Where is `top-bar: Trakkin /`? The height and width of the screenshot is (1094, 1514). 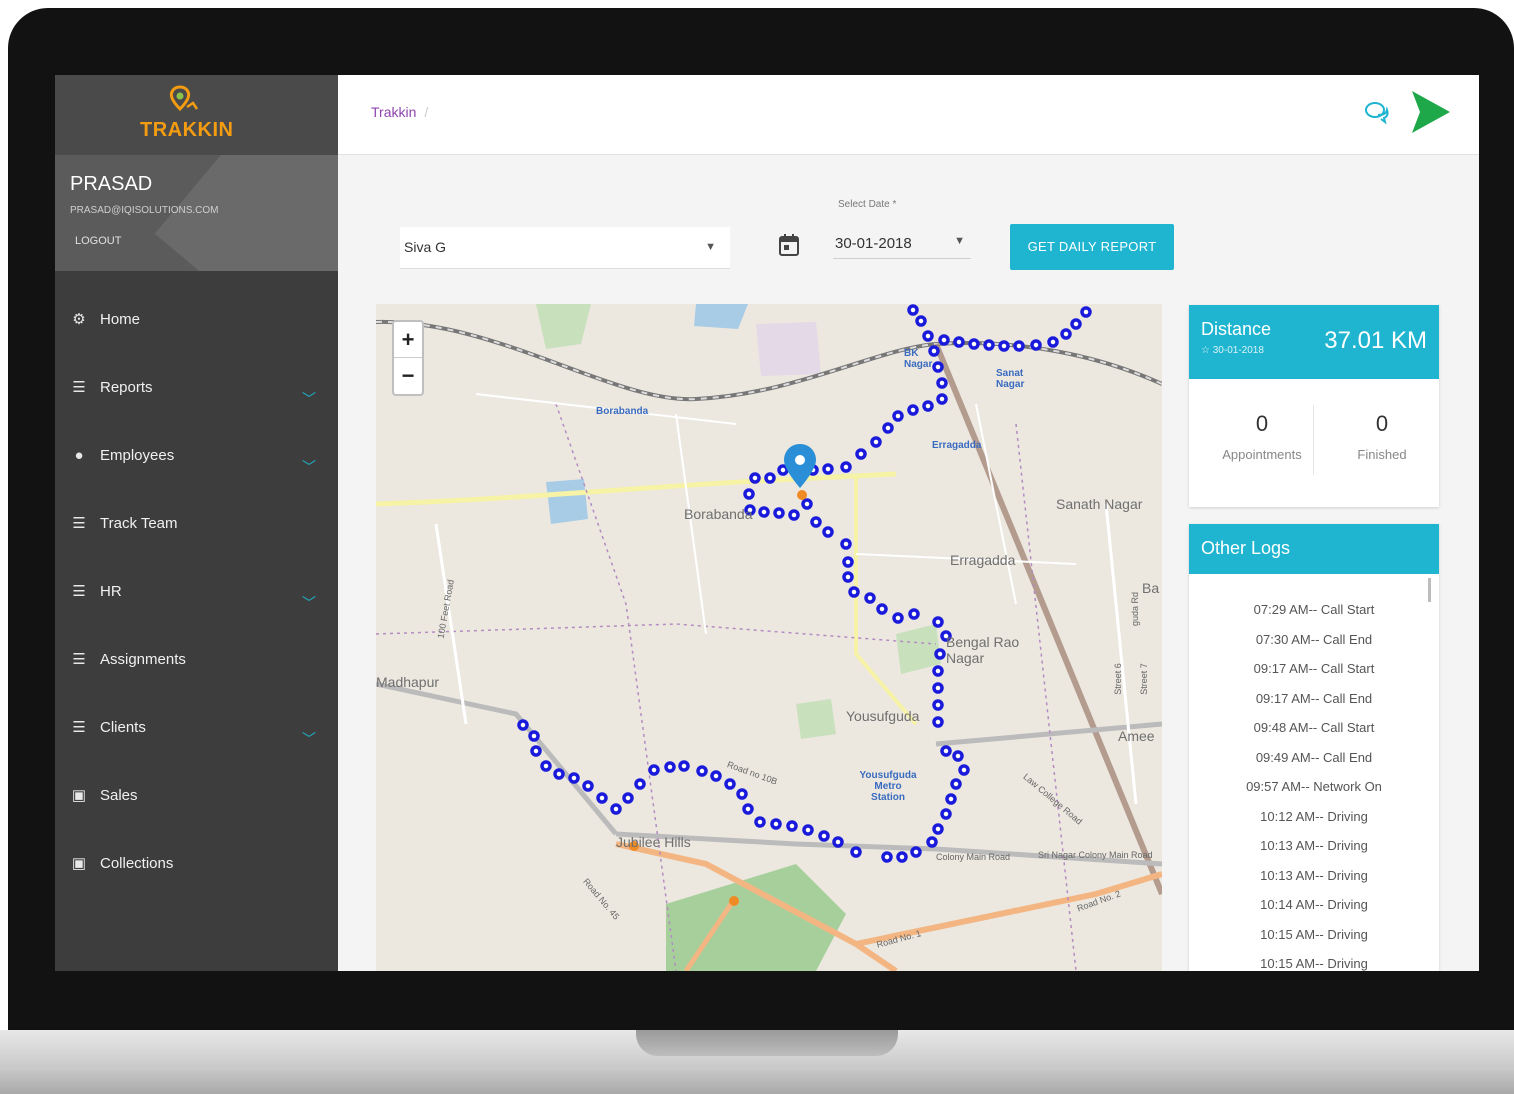 top-bar: Trakkin / is located at coordinates (908, 115).